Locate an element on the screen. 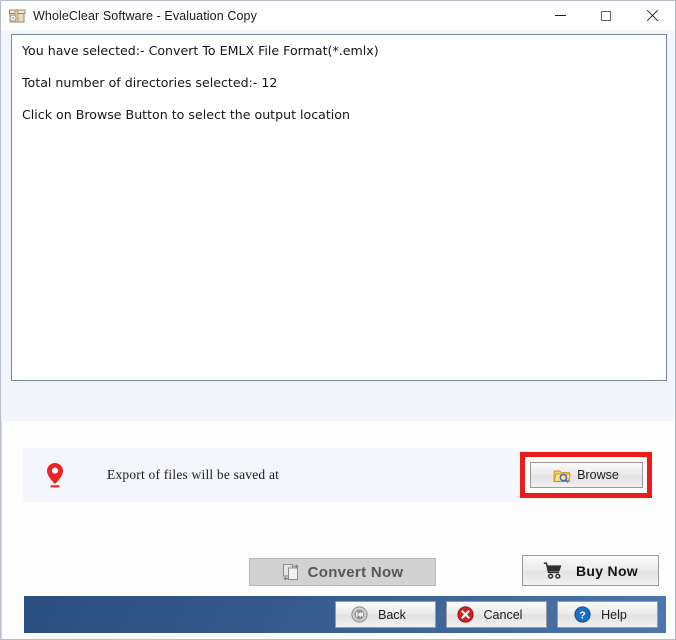 This screenshot has width=676, height=640. help-icon: ? is located at coordinates (582, 614).